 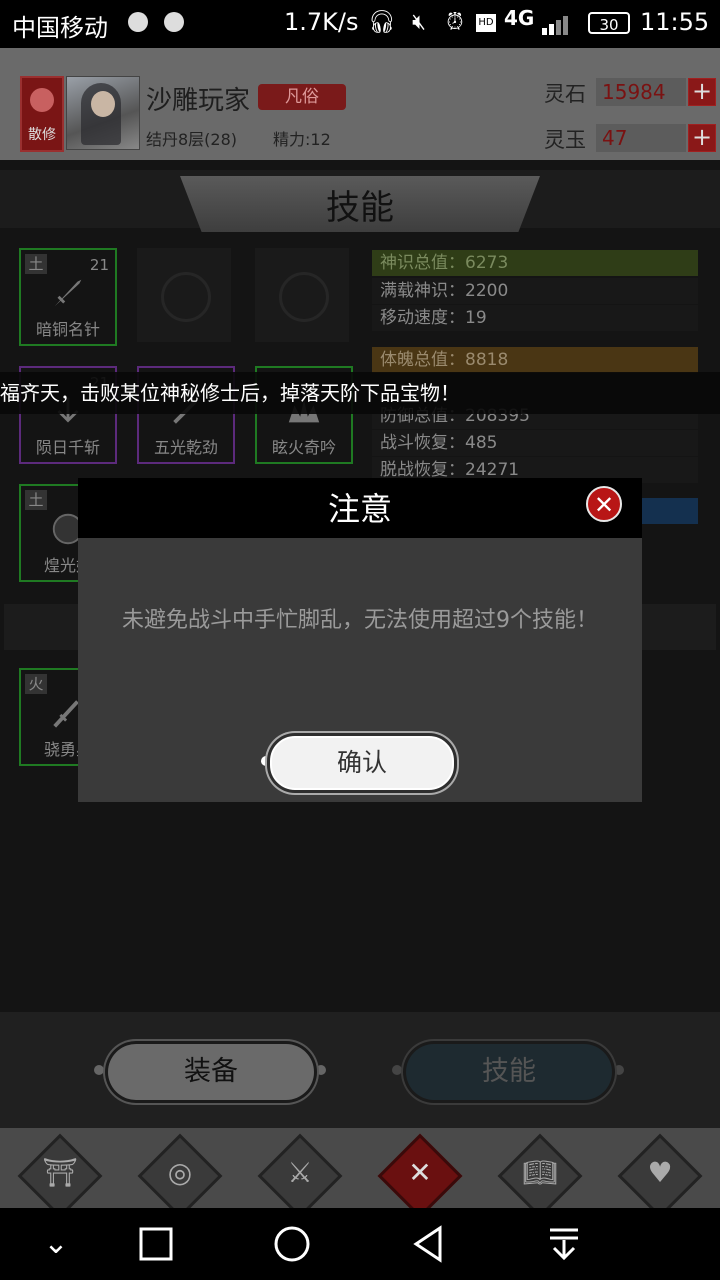 What do you see at coordinates (702, 92) in the screenshot?
I see `add-stone-button: +` at bounding box center [702, 92].